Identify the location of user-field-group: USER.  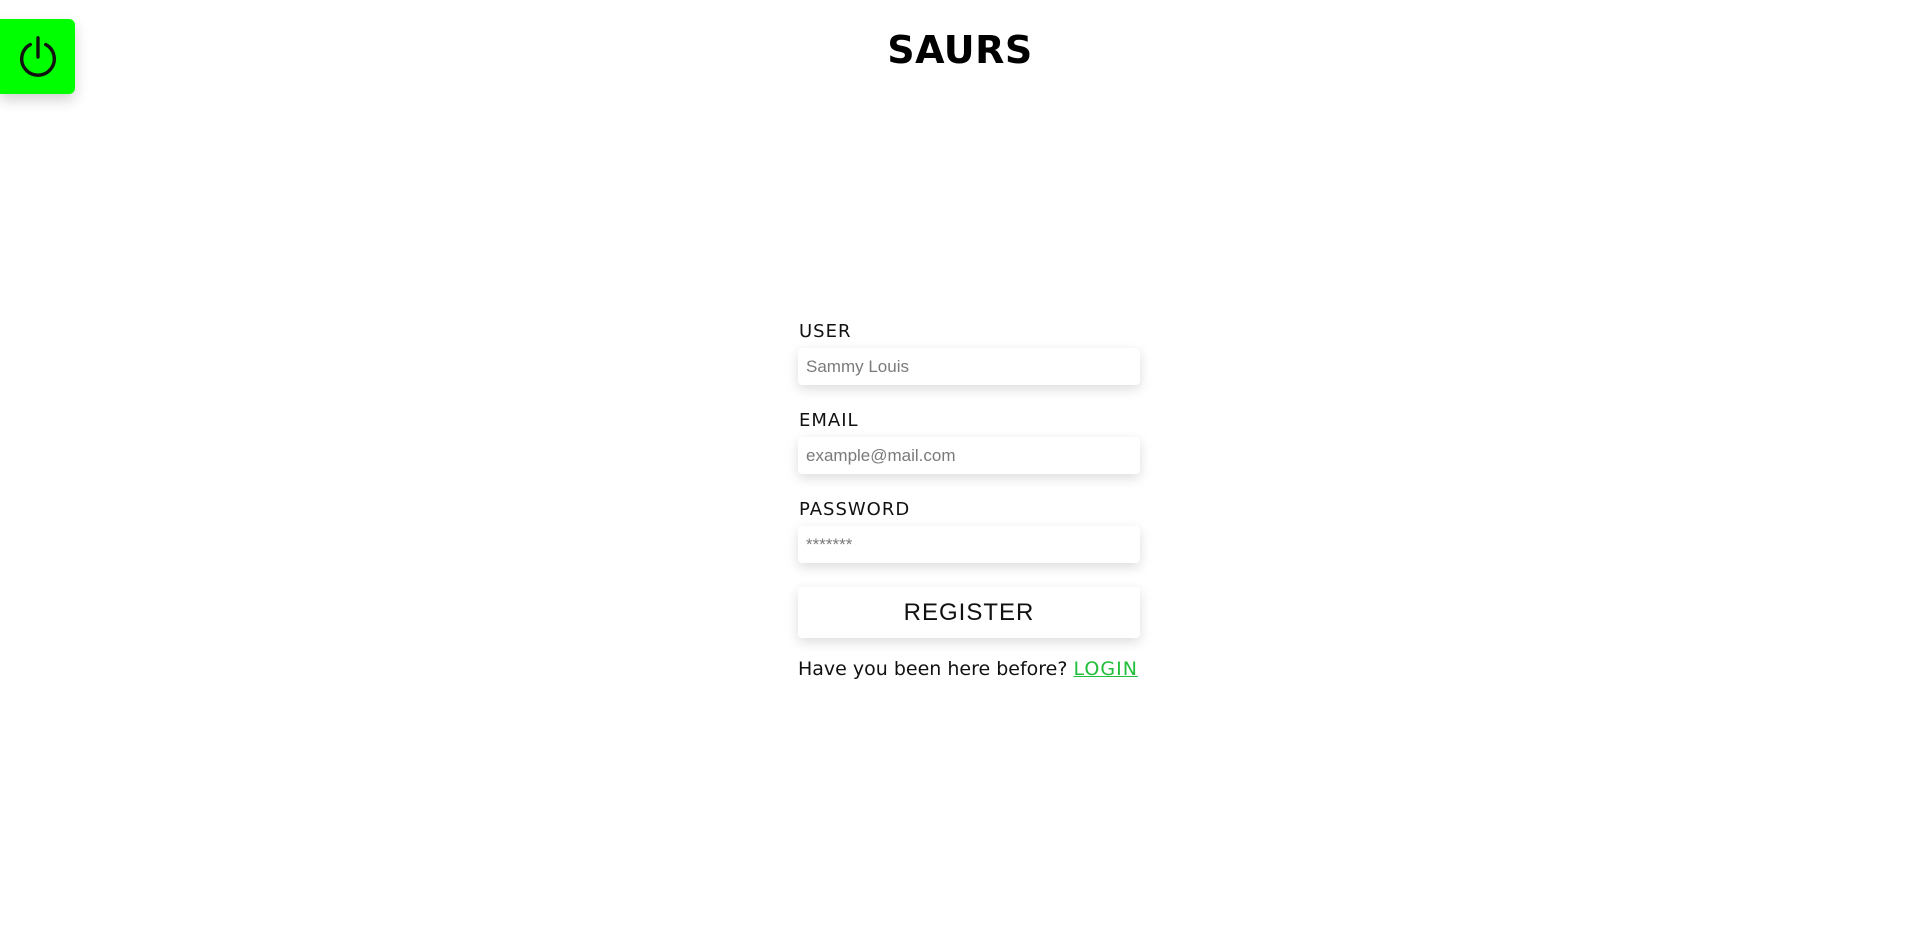
(969, 352).